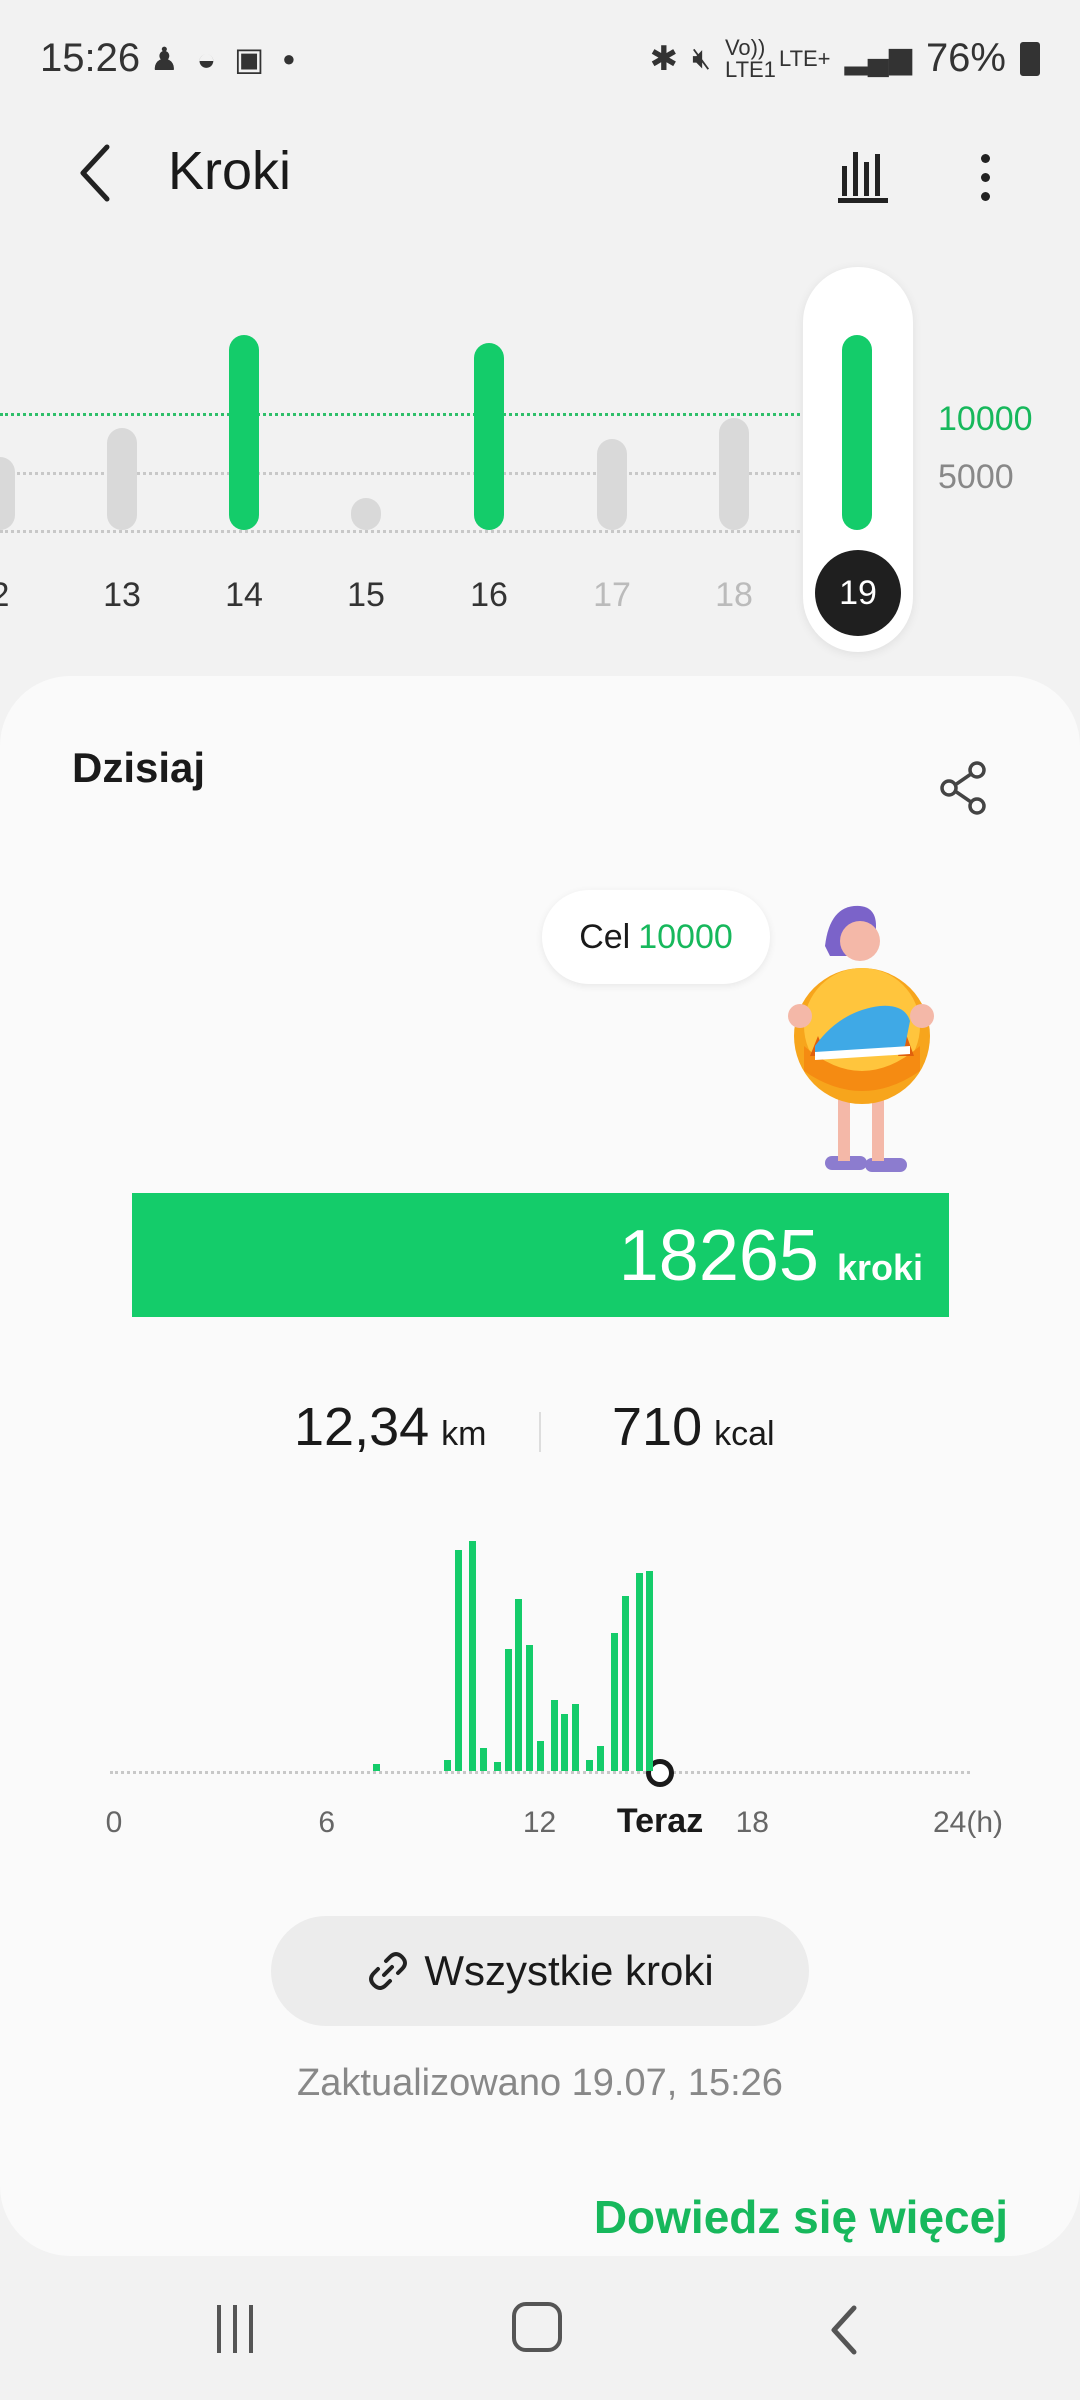  What do you see at coordinates (744, 1434) in the screenshot?
I see `calories-unit: kcal` at bounding box center [744, 1434].